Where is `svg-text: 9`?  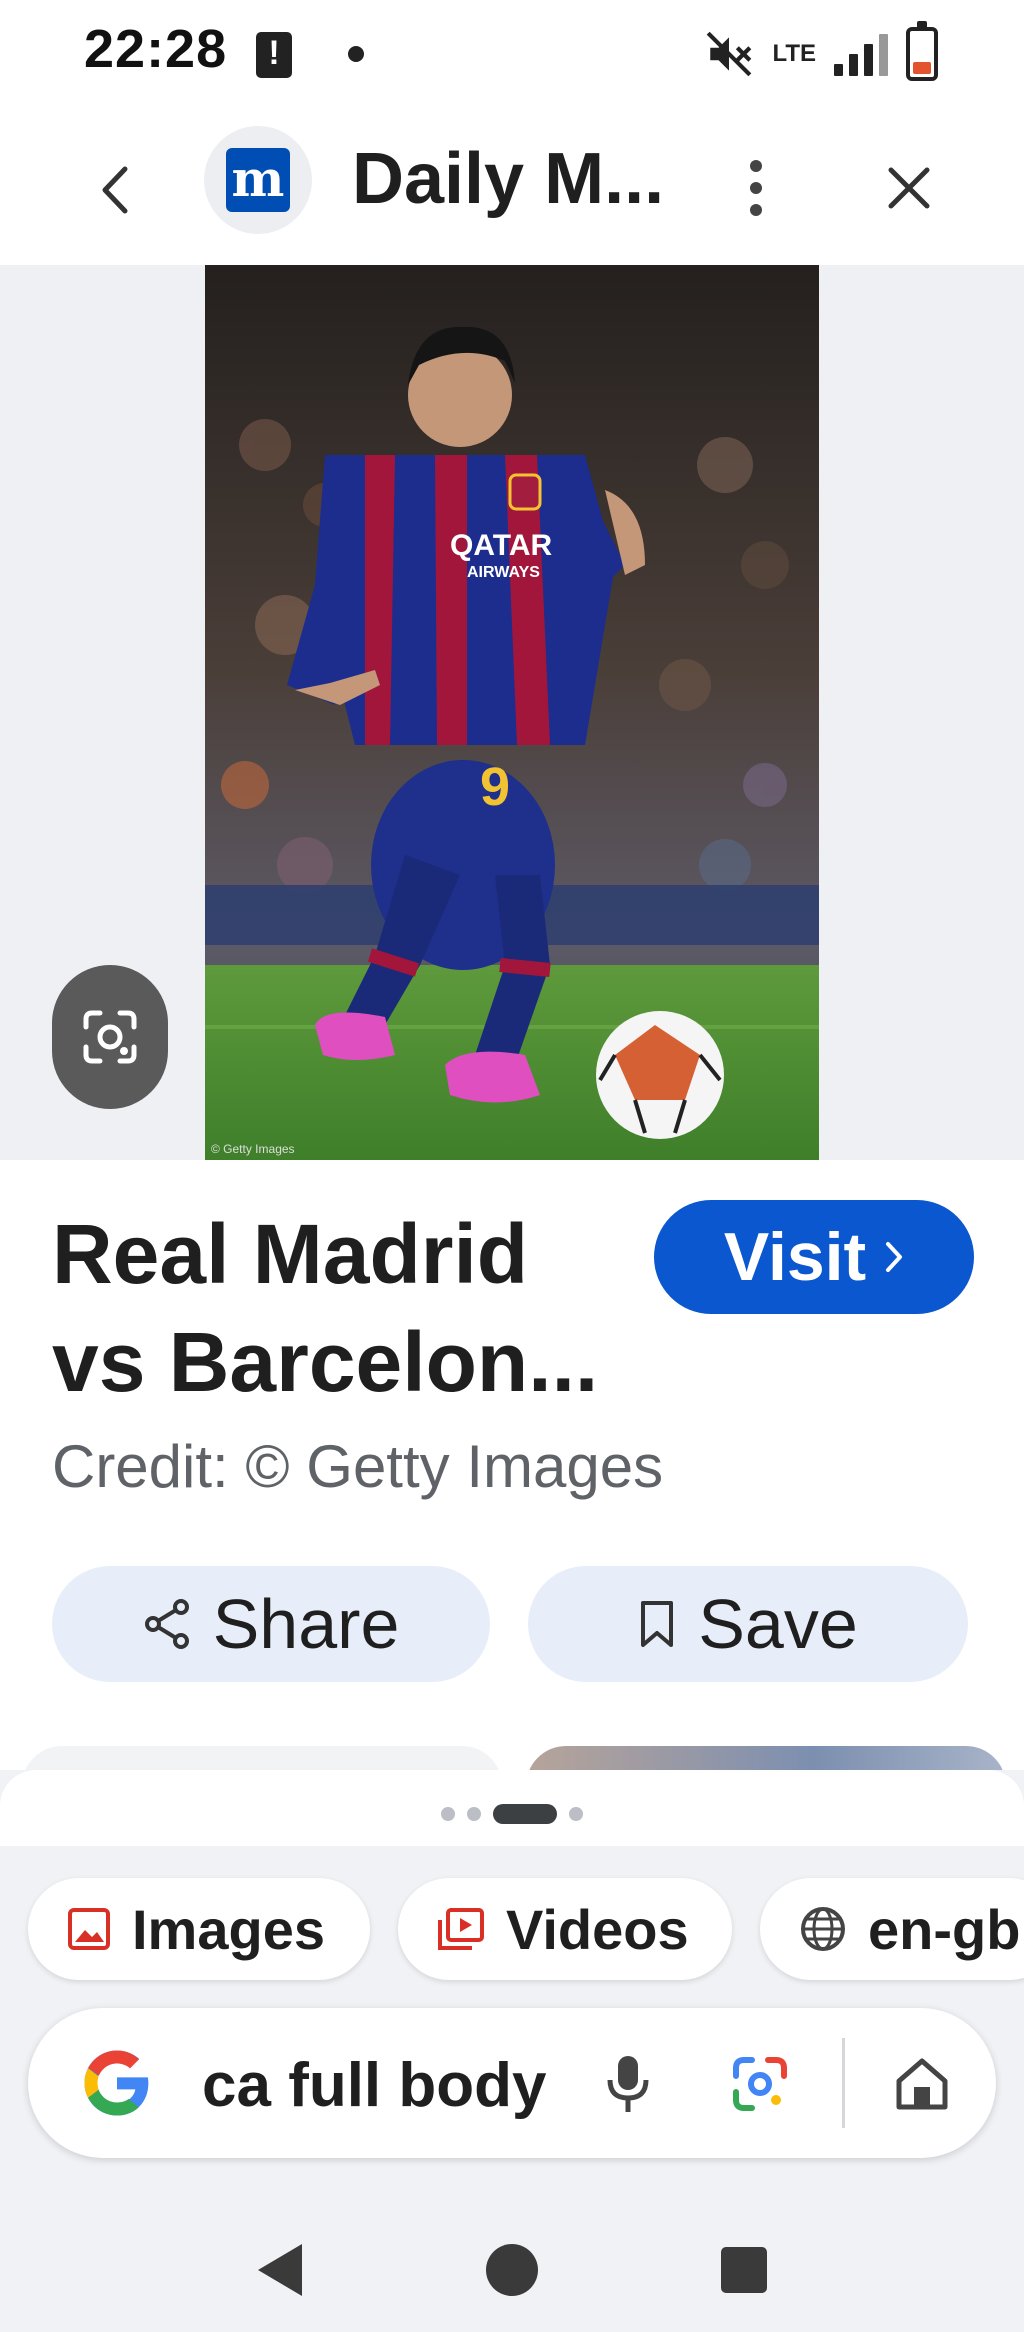 svg-text: 9 is located at coordinates (495, 787).